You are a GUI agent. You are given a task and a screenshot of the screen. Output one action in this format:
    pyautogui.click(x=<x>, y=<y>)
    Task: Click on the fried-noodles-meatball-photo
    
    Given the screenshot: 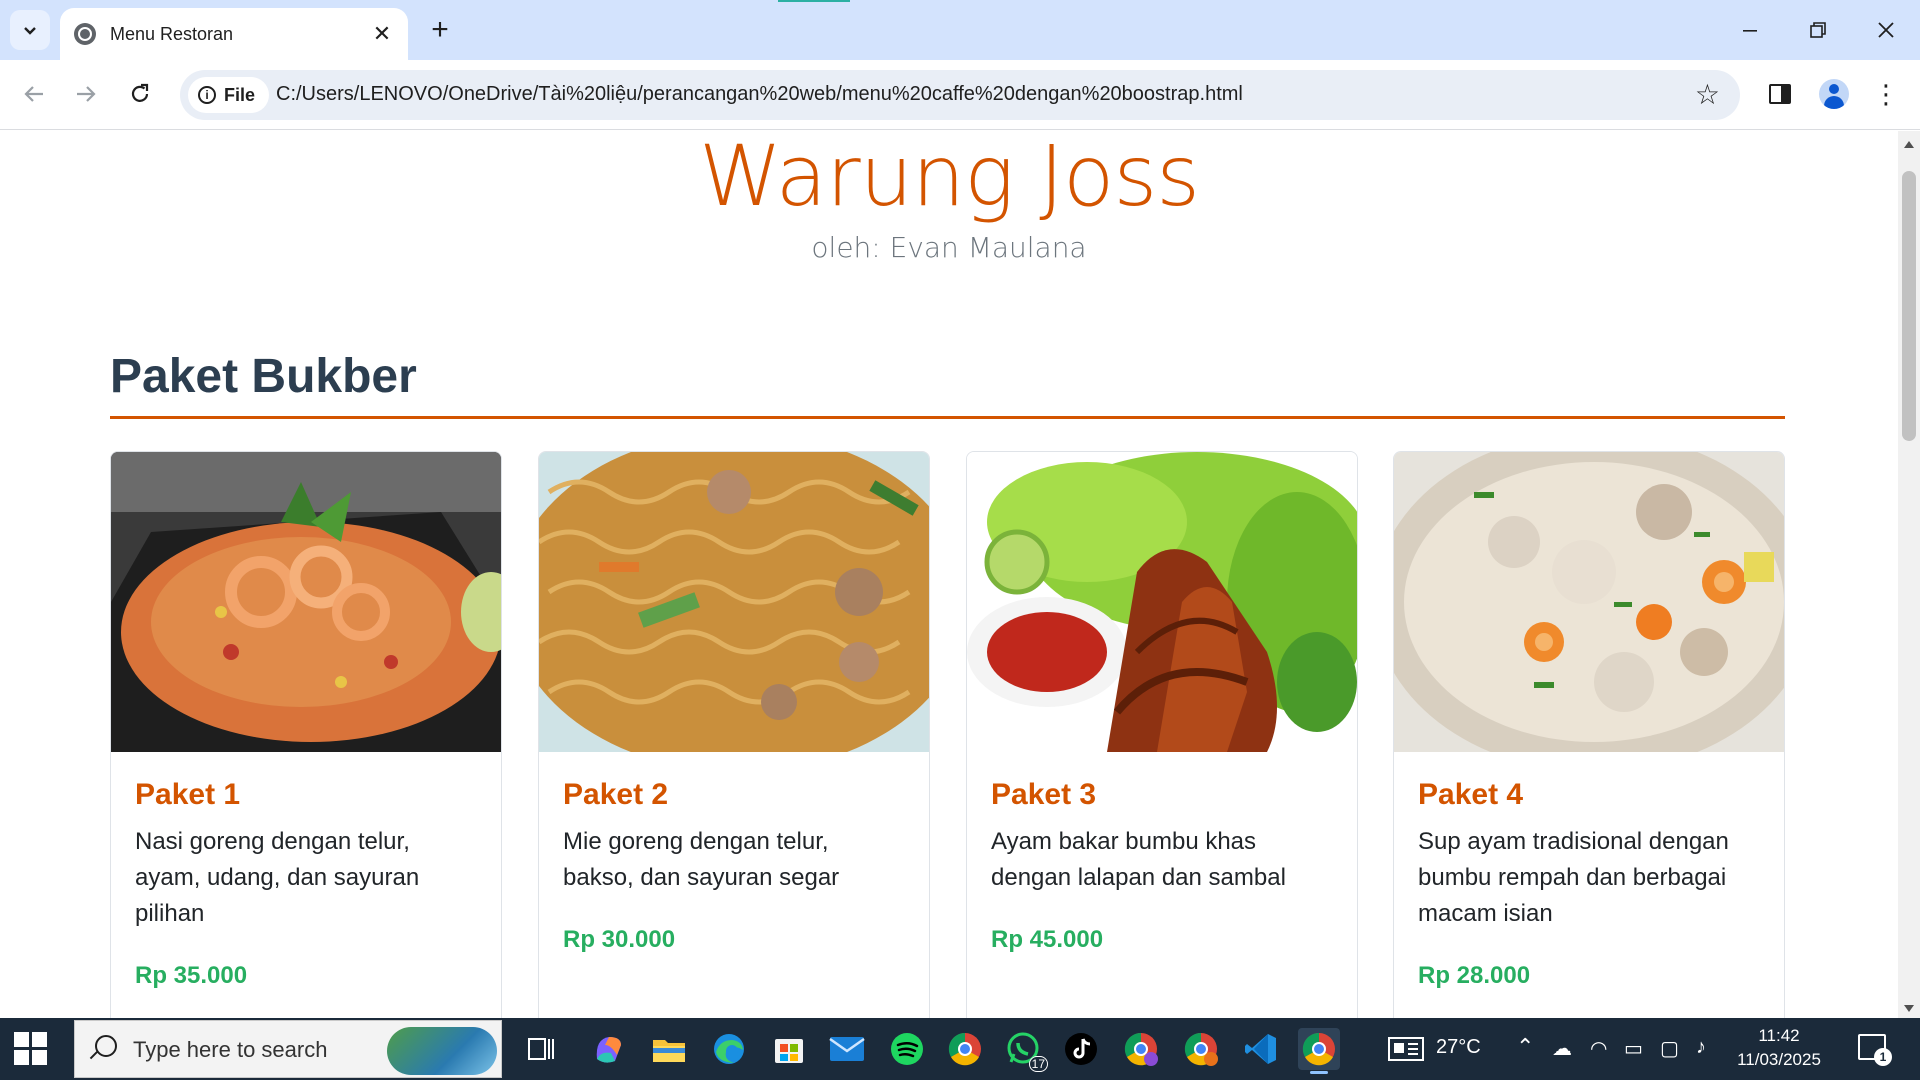 What is the action you would take?
    pyautogui.click(x=734, y=602)
    